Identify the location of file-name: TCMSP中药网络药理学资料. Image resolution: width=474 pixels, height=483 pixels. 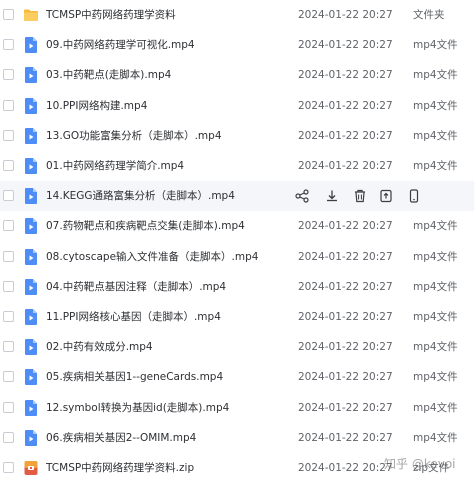
(111, 15).